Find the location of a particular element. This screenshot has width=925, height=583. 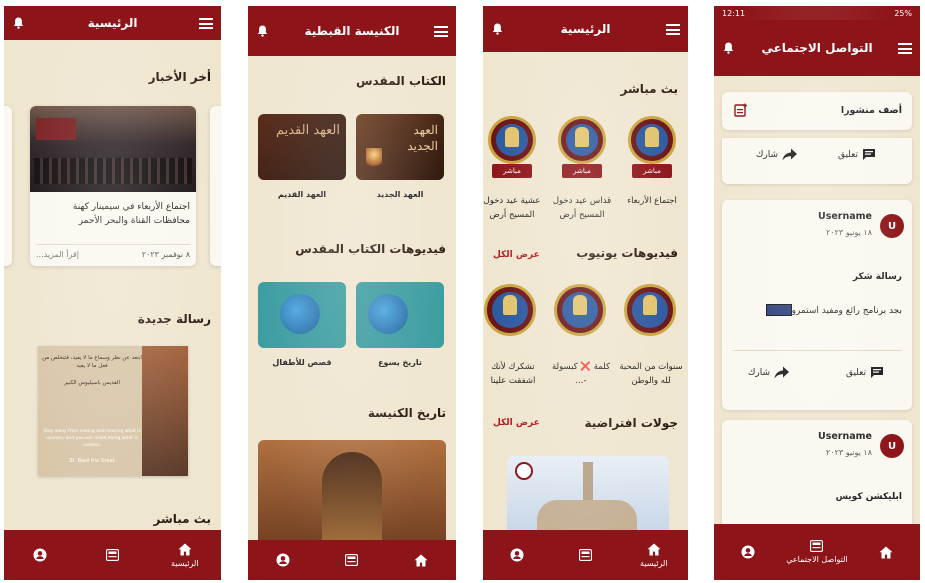

nav-social: التواصل الاجتماعي is located at coordinates (817, 552).